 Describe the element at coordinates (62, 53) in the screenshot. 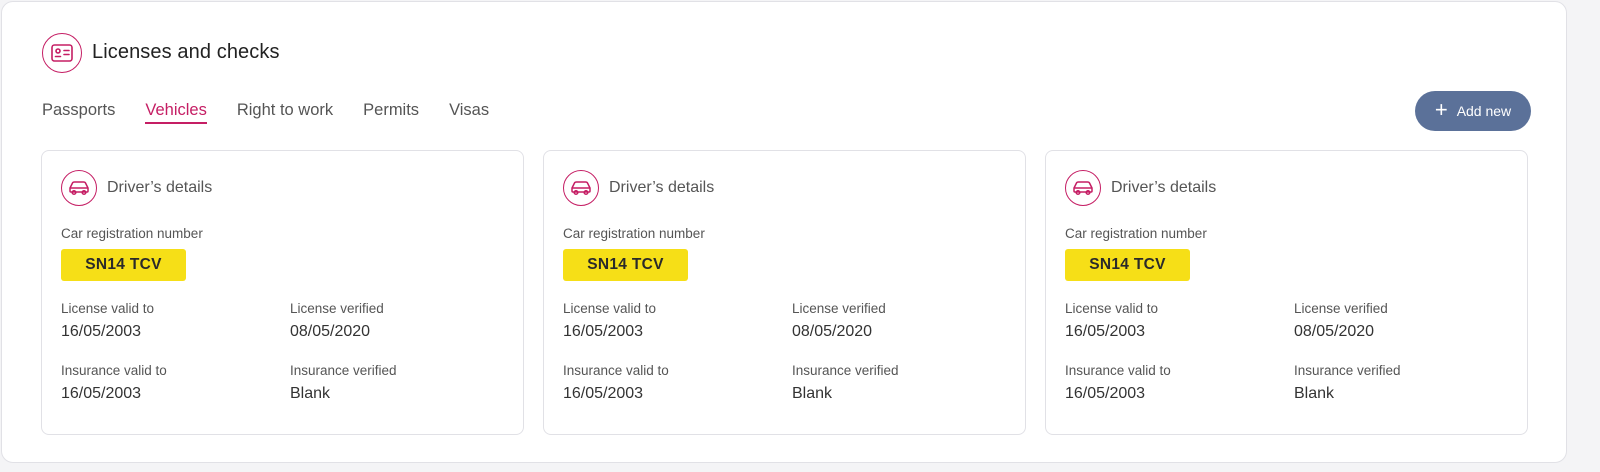

I see `id-card-icon` at that location.